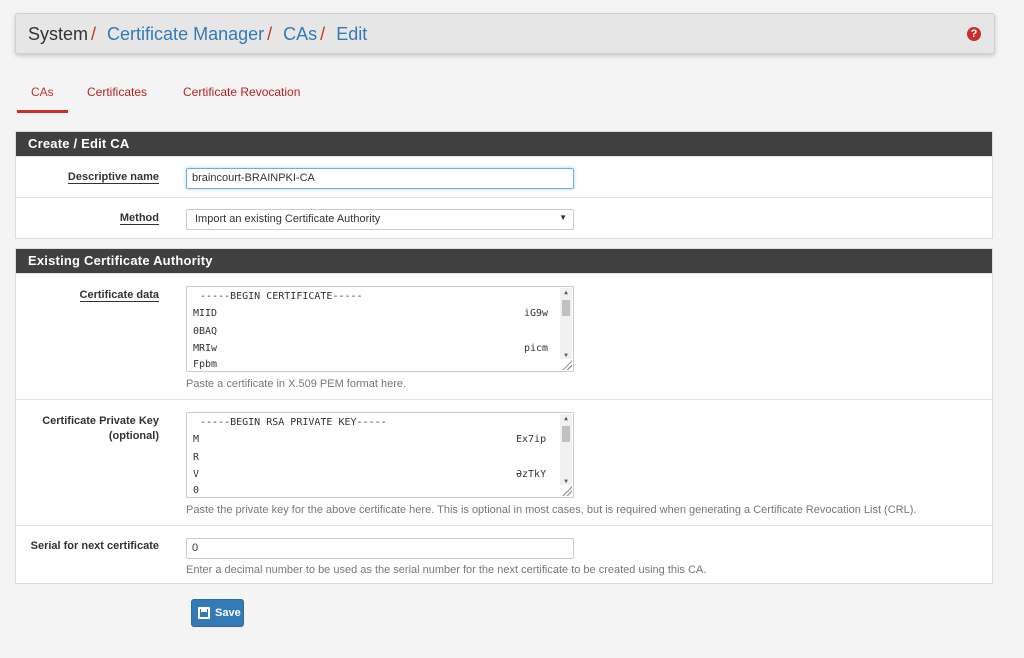  What do you see at coordinates (42, 97) in the screenshot?
I see `tab-cas: CAs` at bounding box center [42, 97].